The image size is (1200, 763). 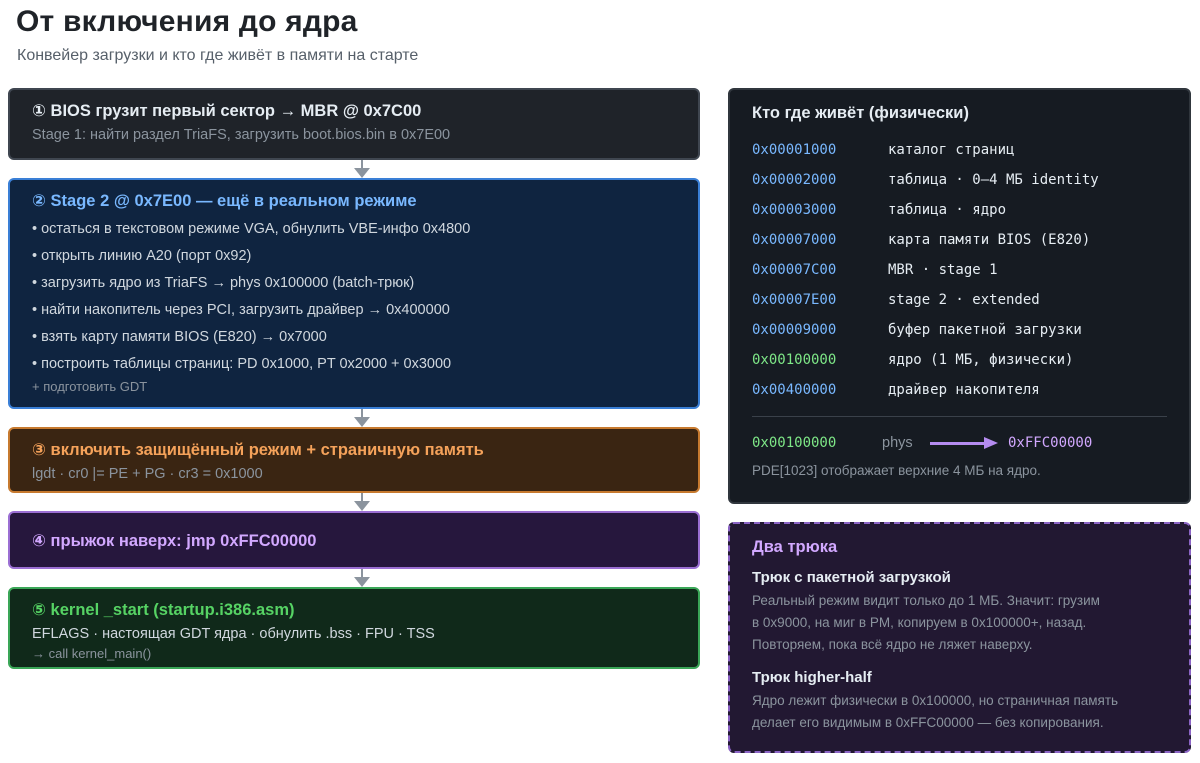 I want to click on memory-label: каталог страниц, so click(x=951, y=150).